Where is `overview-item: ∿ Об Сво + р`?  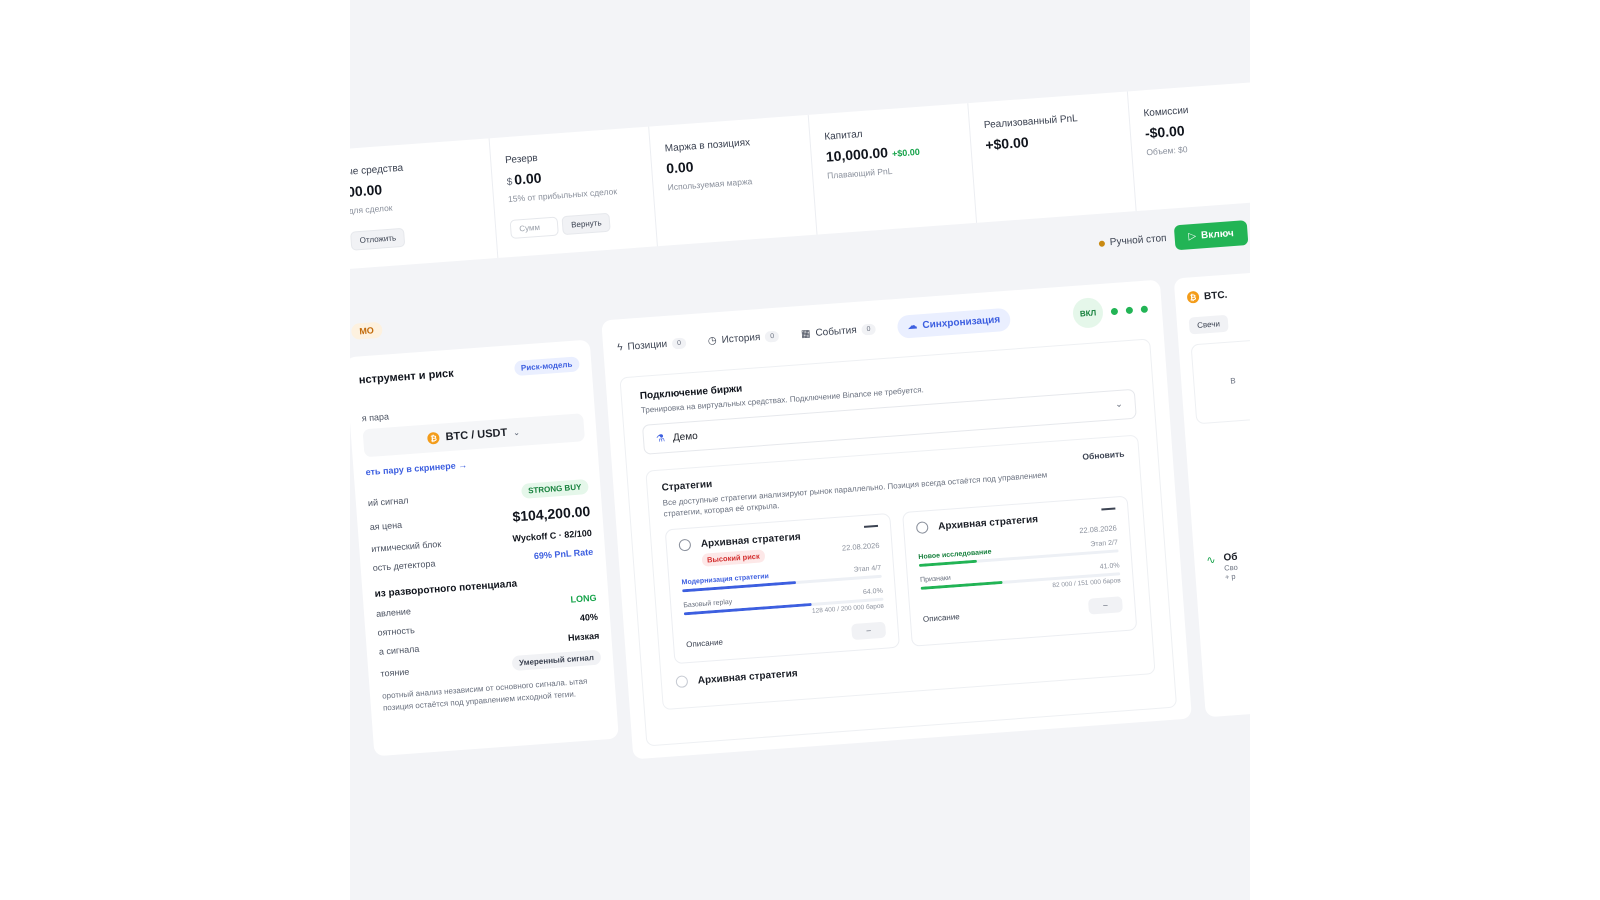 overview-item: ∿ Об Сво + р is located at coordinates (1228, 564).